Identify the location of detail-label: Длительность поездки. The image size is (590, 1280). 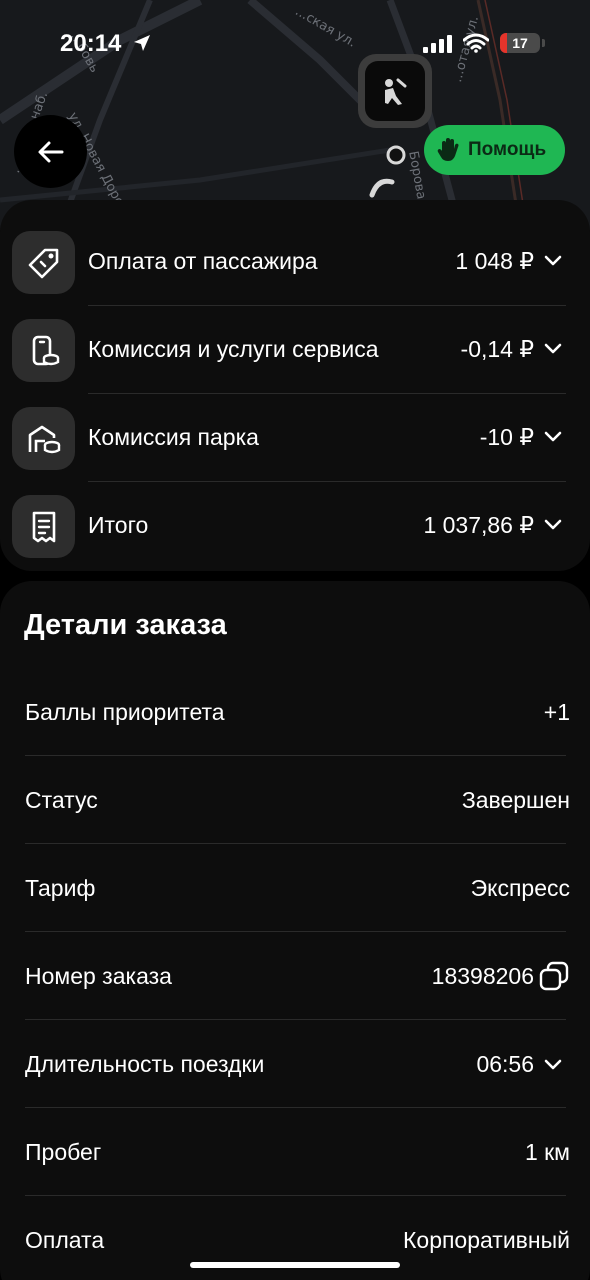
(145, 1064).